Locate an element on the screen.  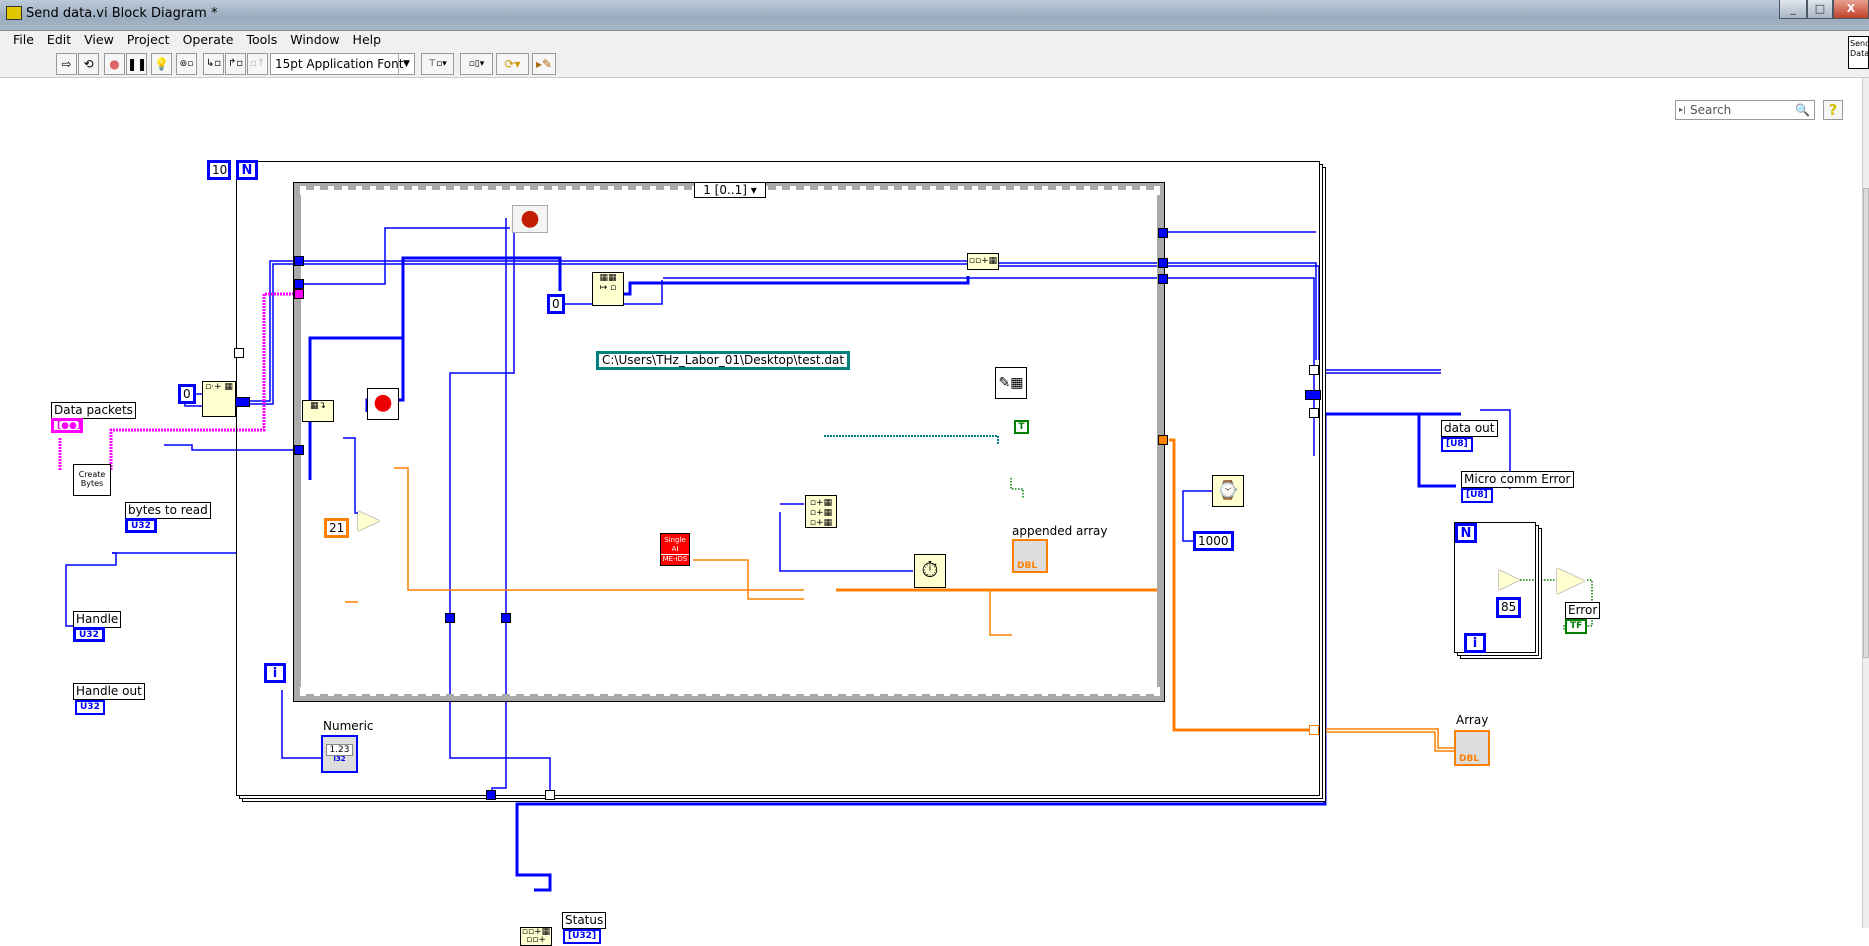
build-array-status-node: ▫▫+▦ ▫▫+ is located at coordinates (536, 936).